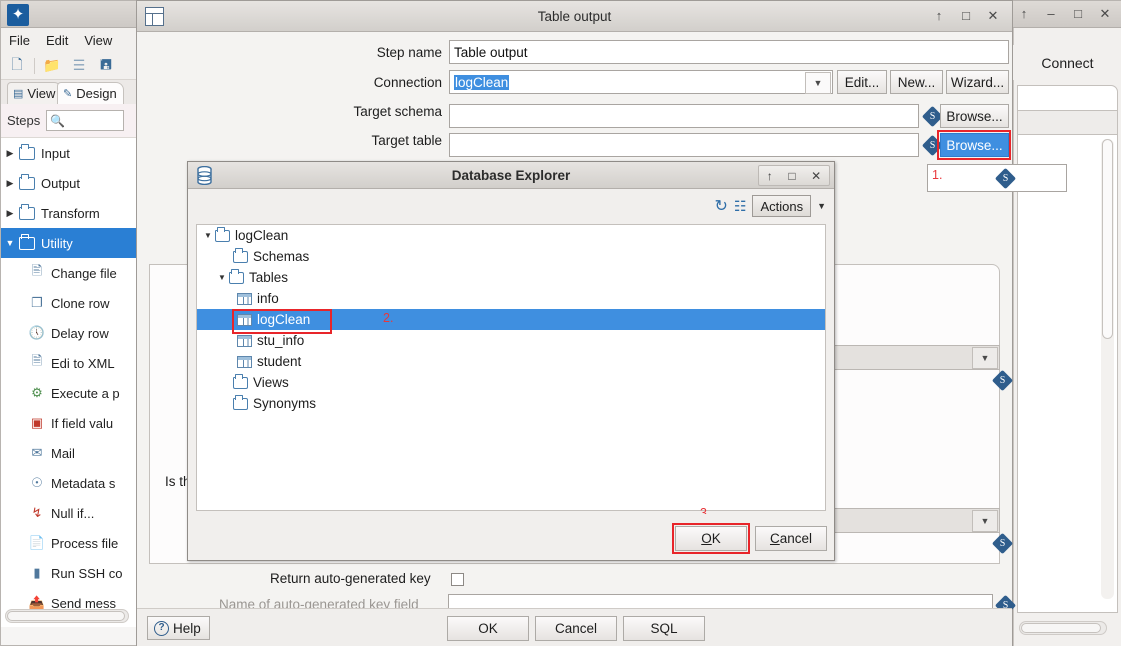 The height and width of the screenshot is (646, 1121). What do you see at coordinates (729, 52) in the screenshot?
I see `step-name-input: Table output` at bounding box center [729, 52].